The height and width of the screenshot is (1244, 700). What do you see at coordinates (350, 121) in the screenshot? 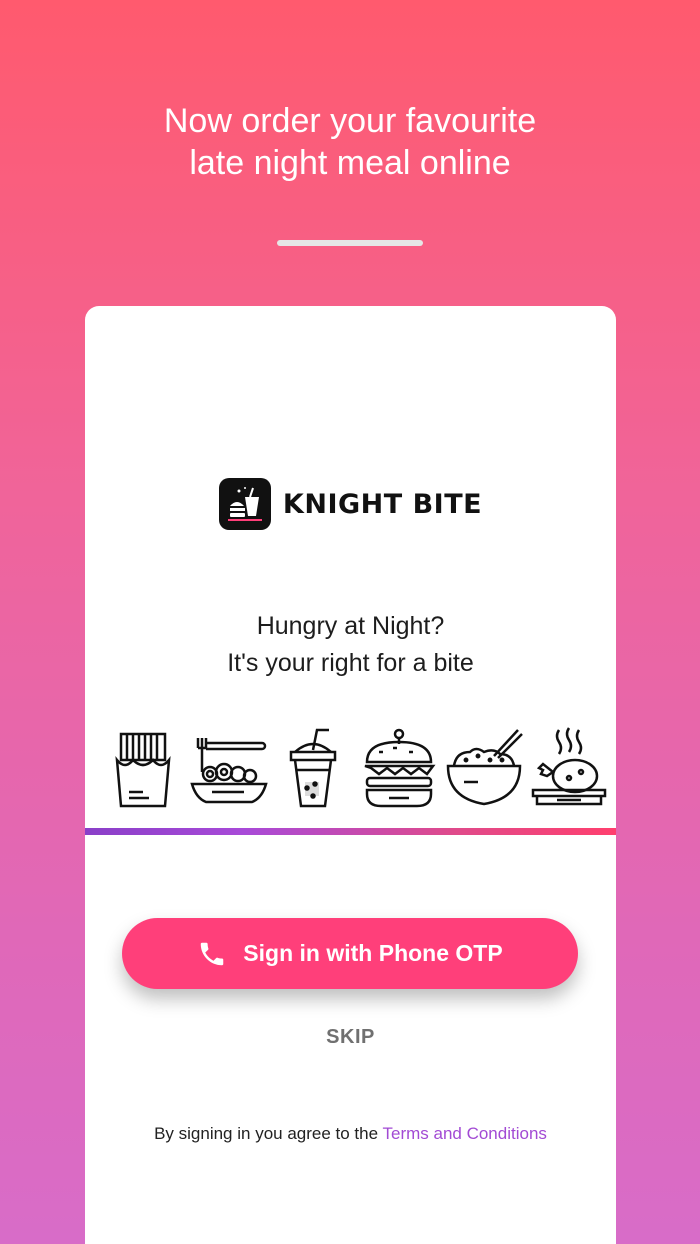
I see `headline-line-1: Now order your favourite` at bounding box center [350, 121].